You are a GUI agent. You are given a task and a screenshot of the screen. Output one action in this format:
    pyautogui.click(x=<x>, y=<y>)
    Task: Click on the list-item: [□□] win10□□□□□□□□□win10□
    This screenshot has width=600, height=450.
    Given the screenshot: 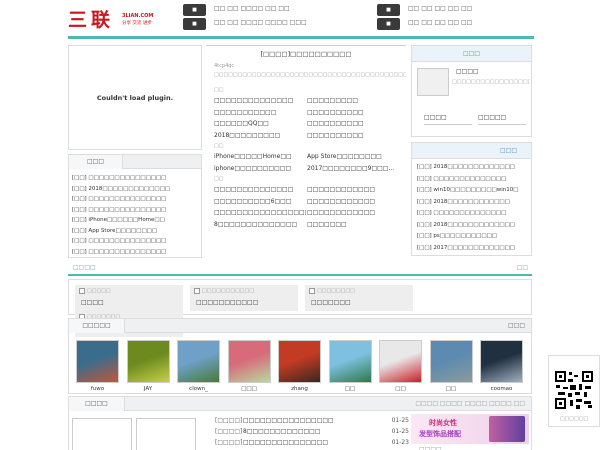 What is the action you would take?
    pyautogui.click(x=474, y=191)
    